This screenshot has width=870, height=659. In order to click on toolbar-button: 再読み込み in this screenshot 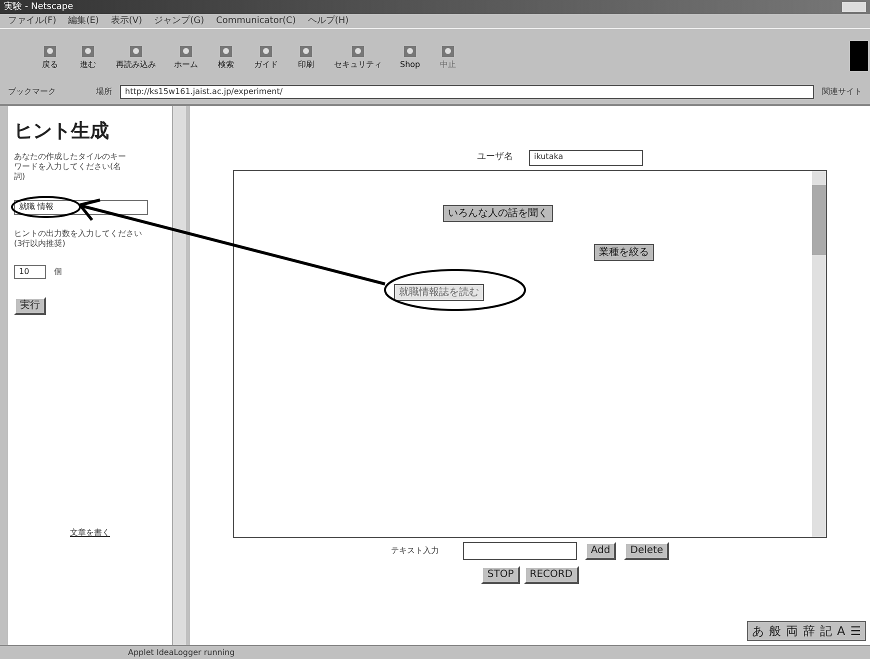, I will do `click(136, 55)`.